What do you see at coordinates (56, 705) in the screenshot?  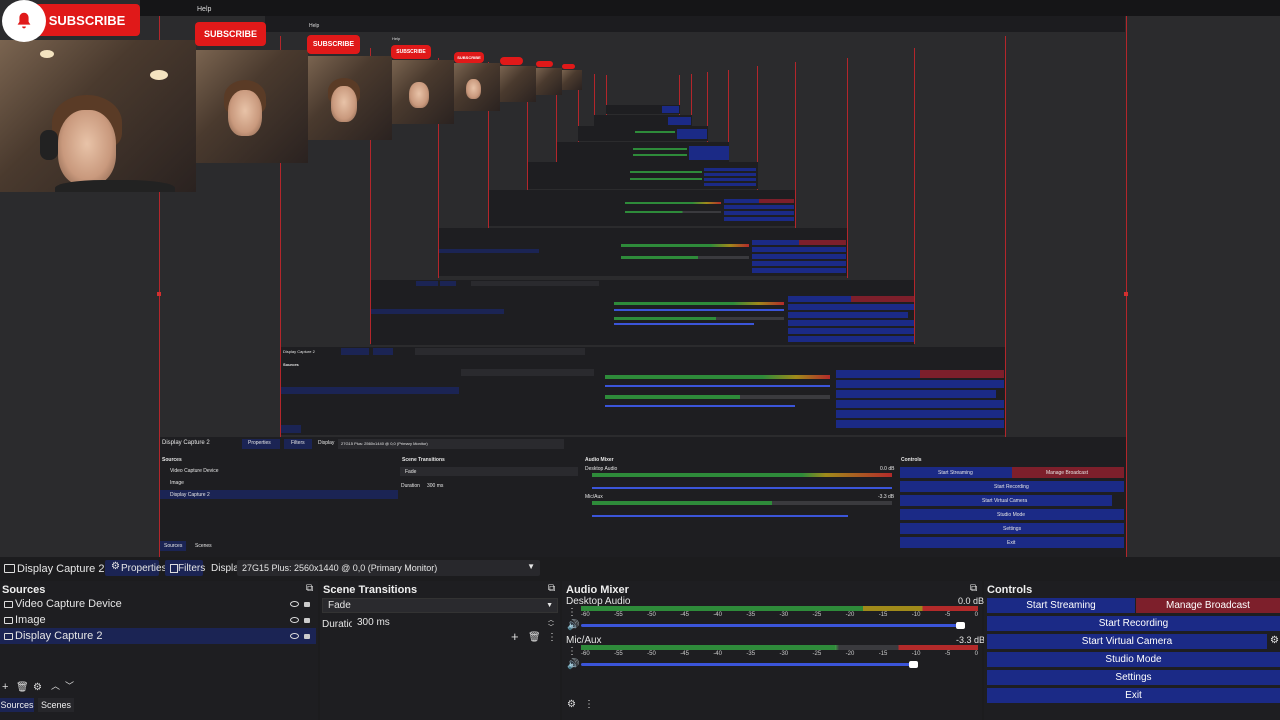 I see `tab-scenes: Scenes` at bounding box center [56, 705].